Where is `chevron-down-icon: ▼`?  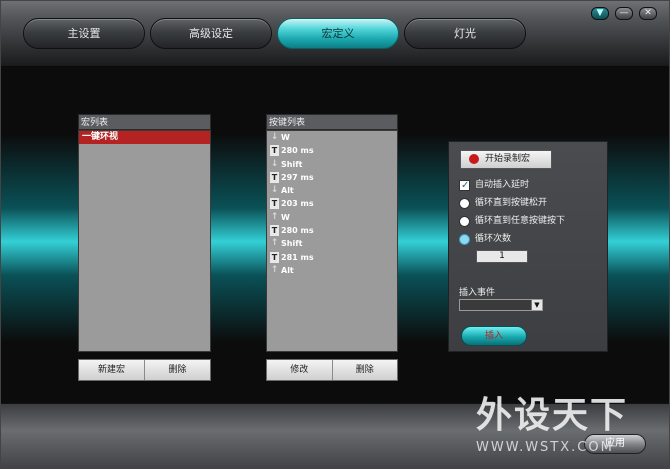
chevron-down-icon: ▼ is located at coordinates (536, 305).